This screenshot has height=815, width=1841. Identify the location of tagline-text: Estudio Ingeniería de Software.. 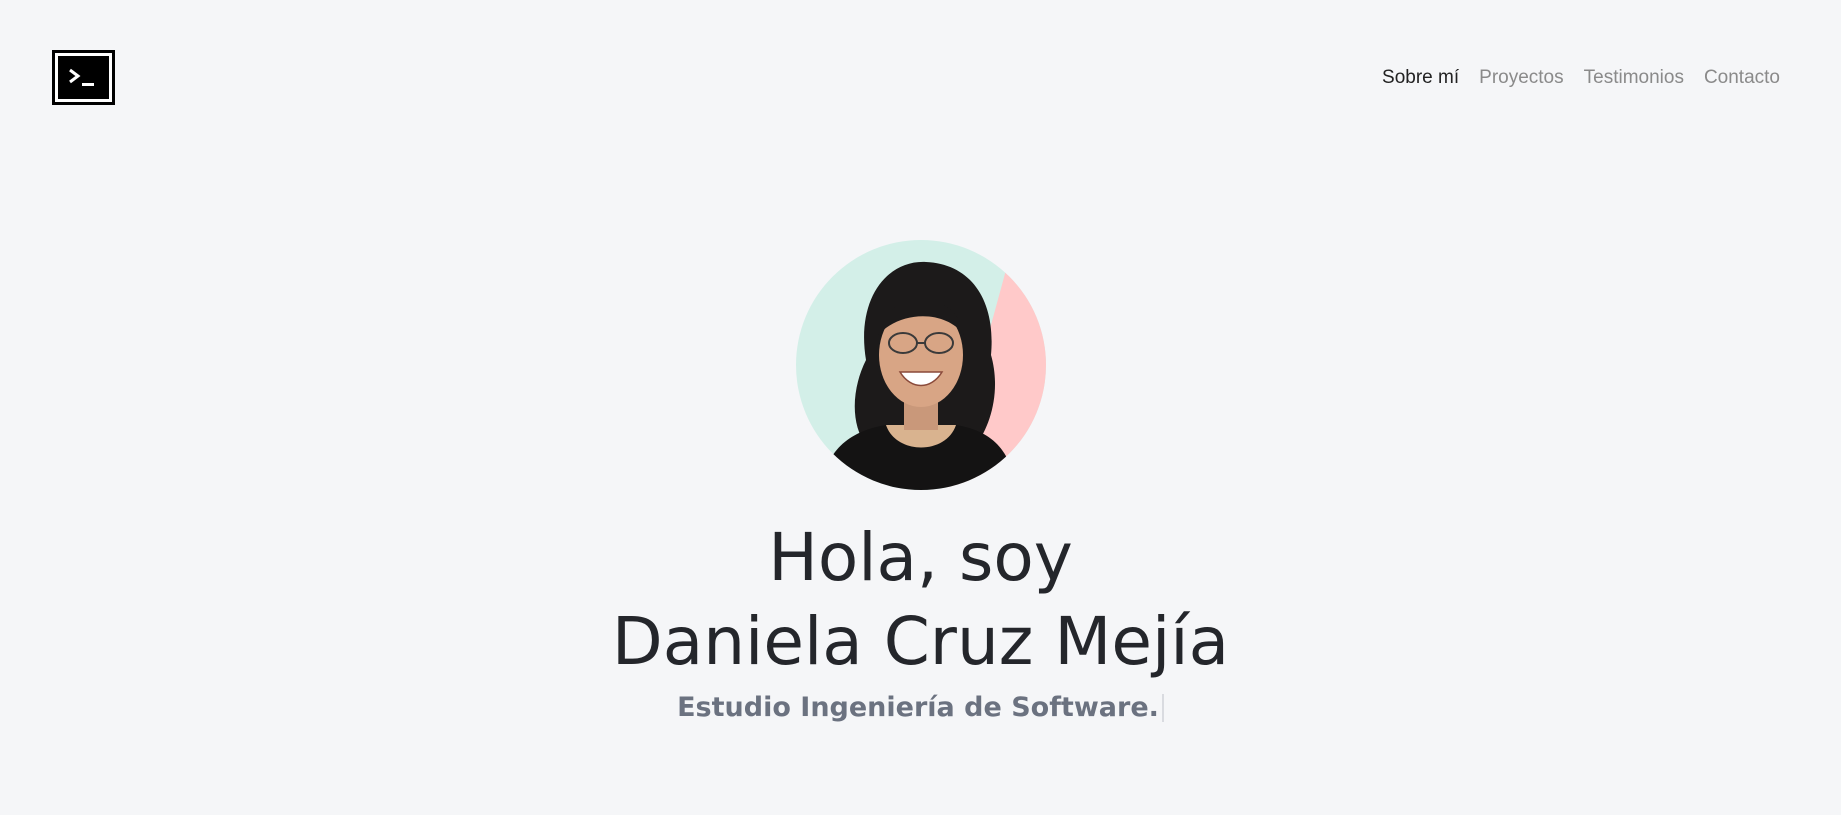
(918, 707).